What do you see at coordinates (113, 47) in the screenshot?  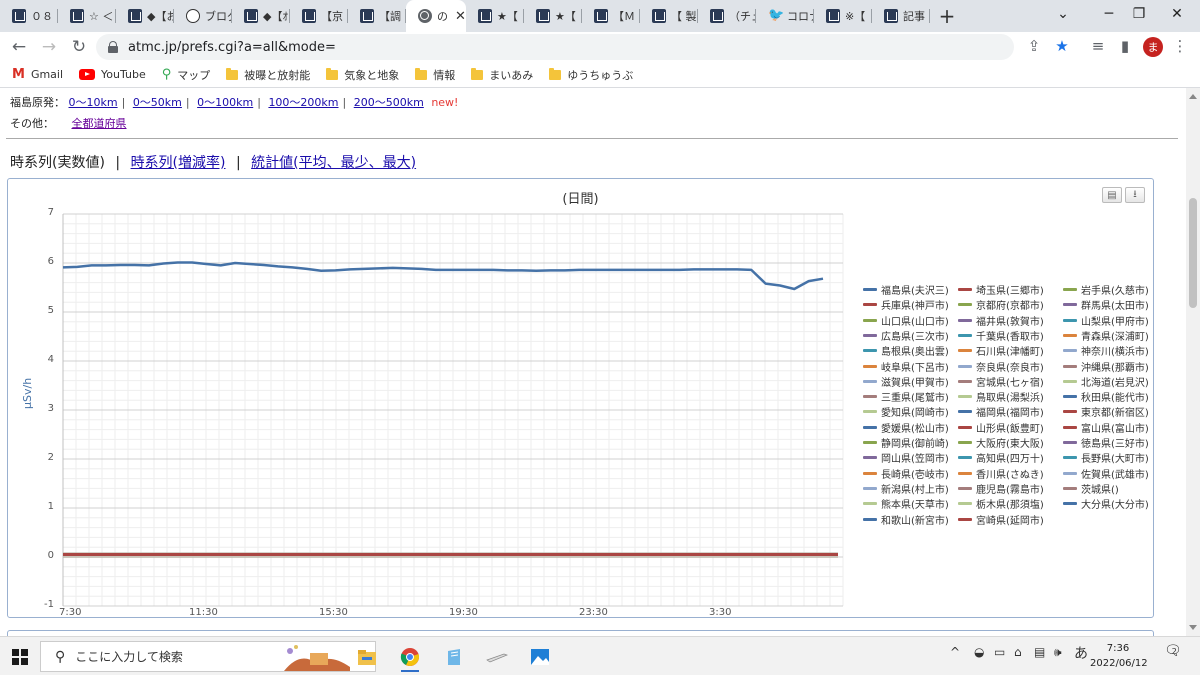 I see `lock-icon` at bounding box center [113, 47].